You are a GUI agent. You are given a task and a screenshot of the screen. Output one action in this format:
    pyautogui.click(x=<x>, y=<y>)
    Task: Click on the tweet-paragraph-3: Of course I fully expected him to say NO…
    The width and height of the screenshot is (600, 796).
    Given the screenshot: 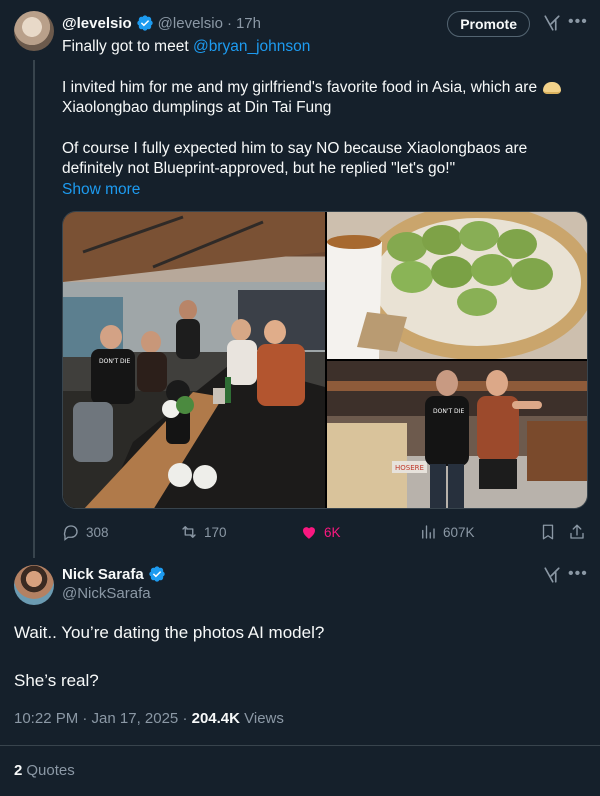 What is the action you would take?
    pyautogui.click(x=295, y=158)
    